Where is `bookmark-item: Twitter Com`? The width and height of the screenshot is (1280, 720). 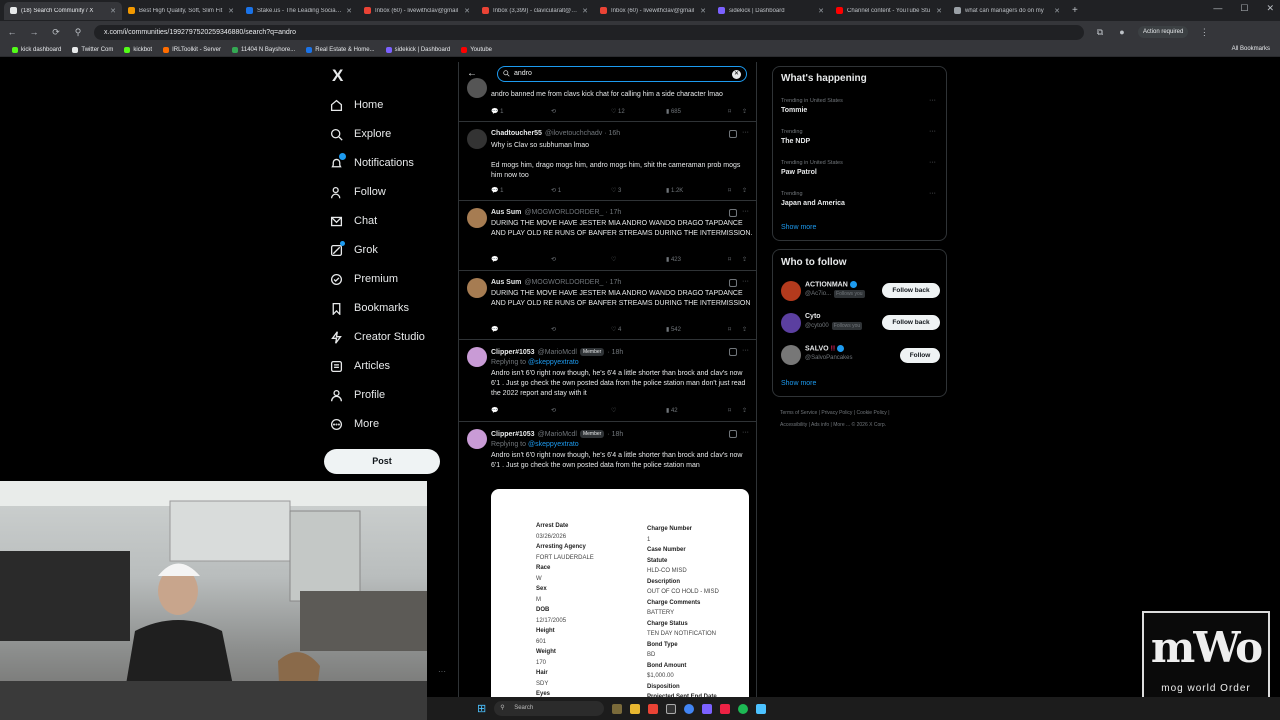 bookmark-item: Twitter Com is located at coordinates (92, 49).